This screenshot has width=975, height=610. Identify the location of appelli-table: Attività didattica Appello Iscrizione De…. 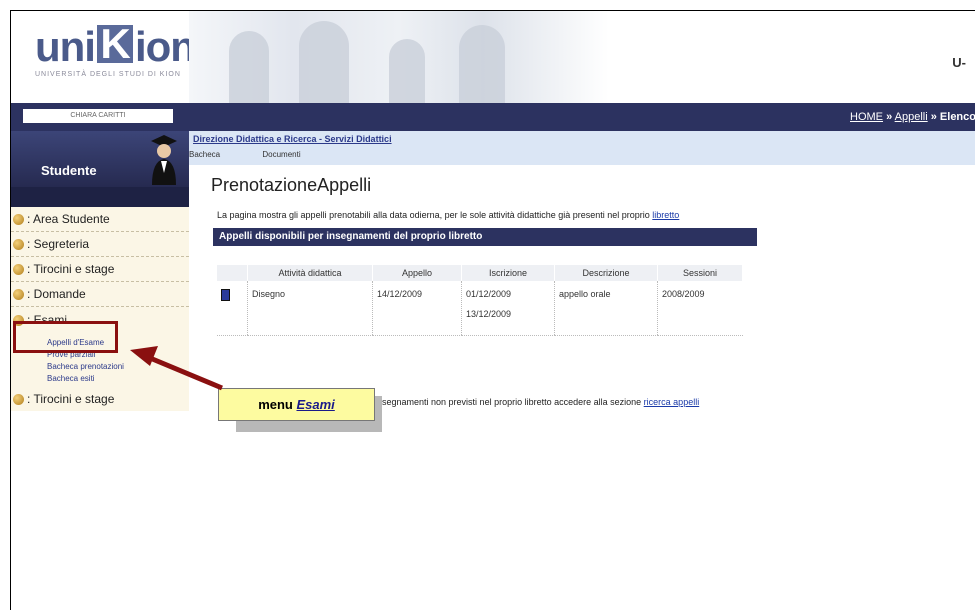
(480, 300).